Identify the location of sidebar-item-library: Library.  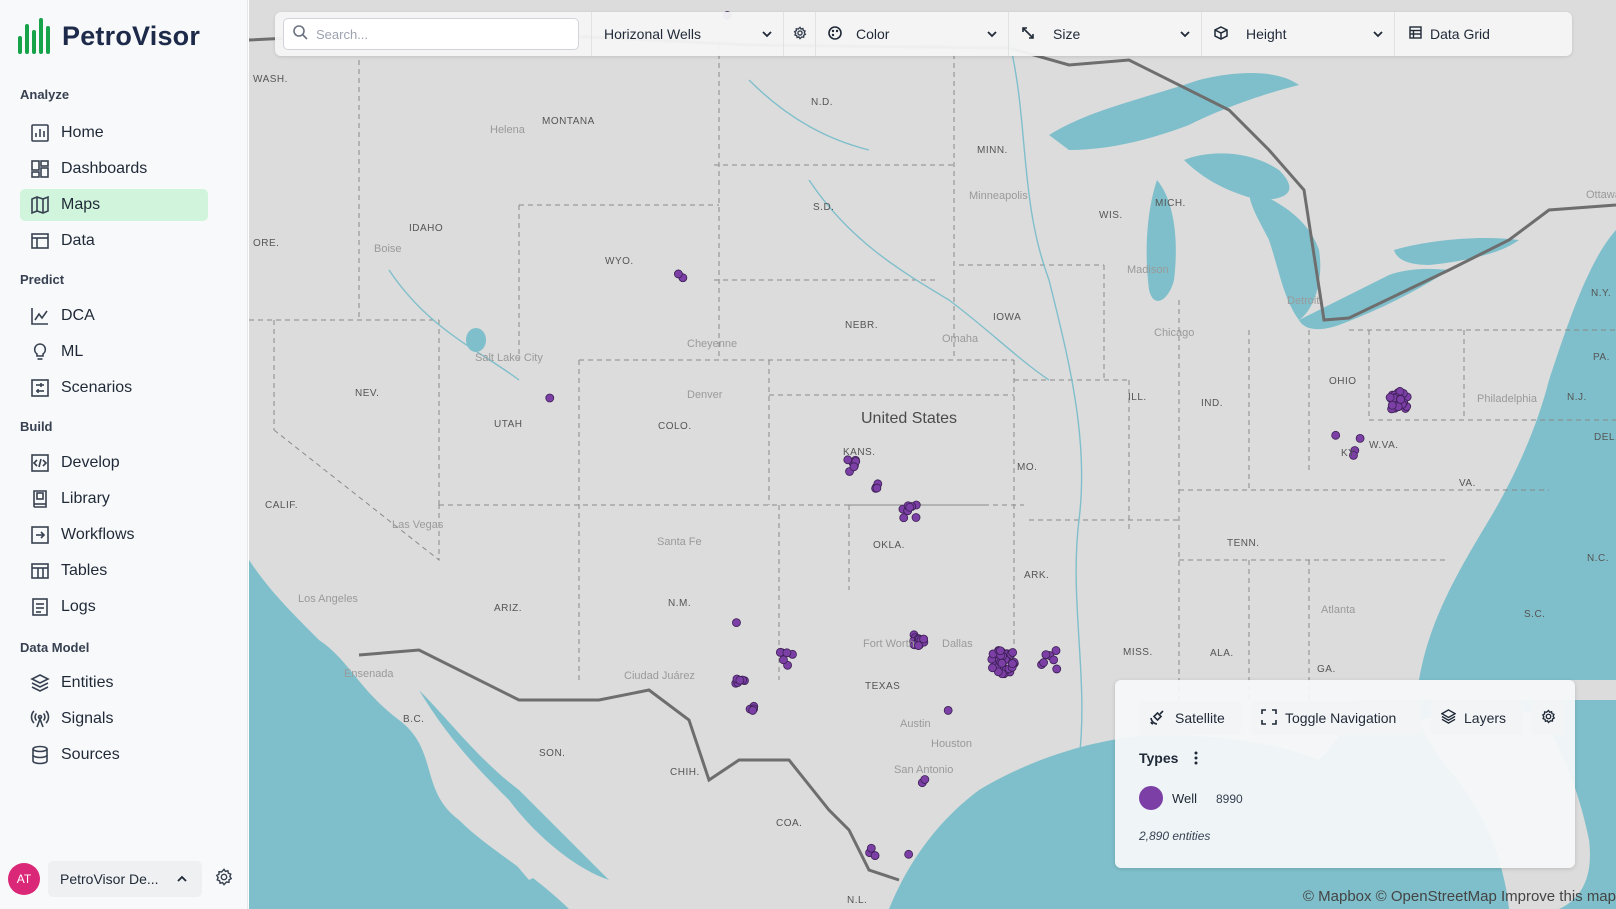
(114, 499).